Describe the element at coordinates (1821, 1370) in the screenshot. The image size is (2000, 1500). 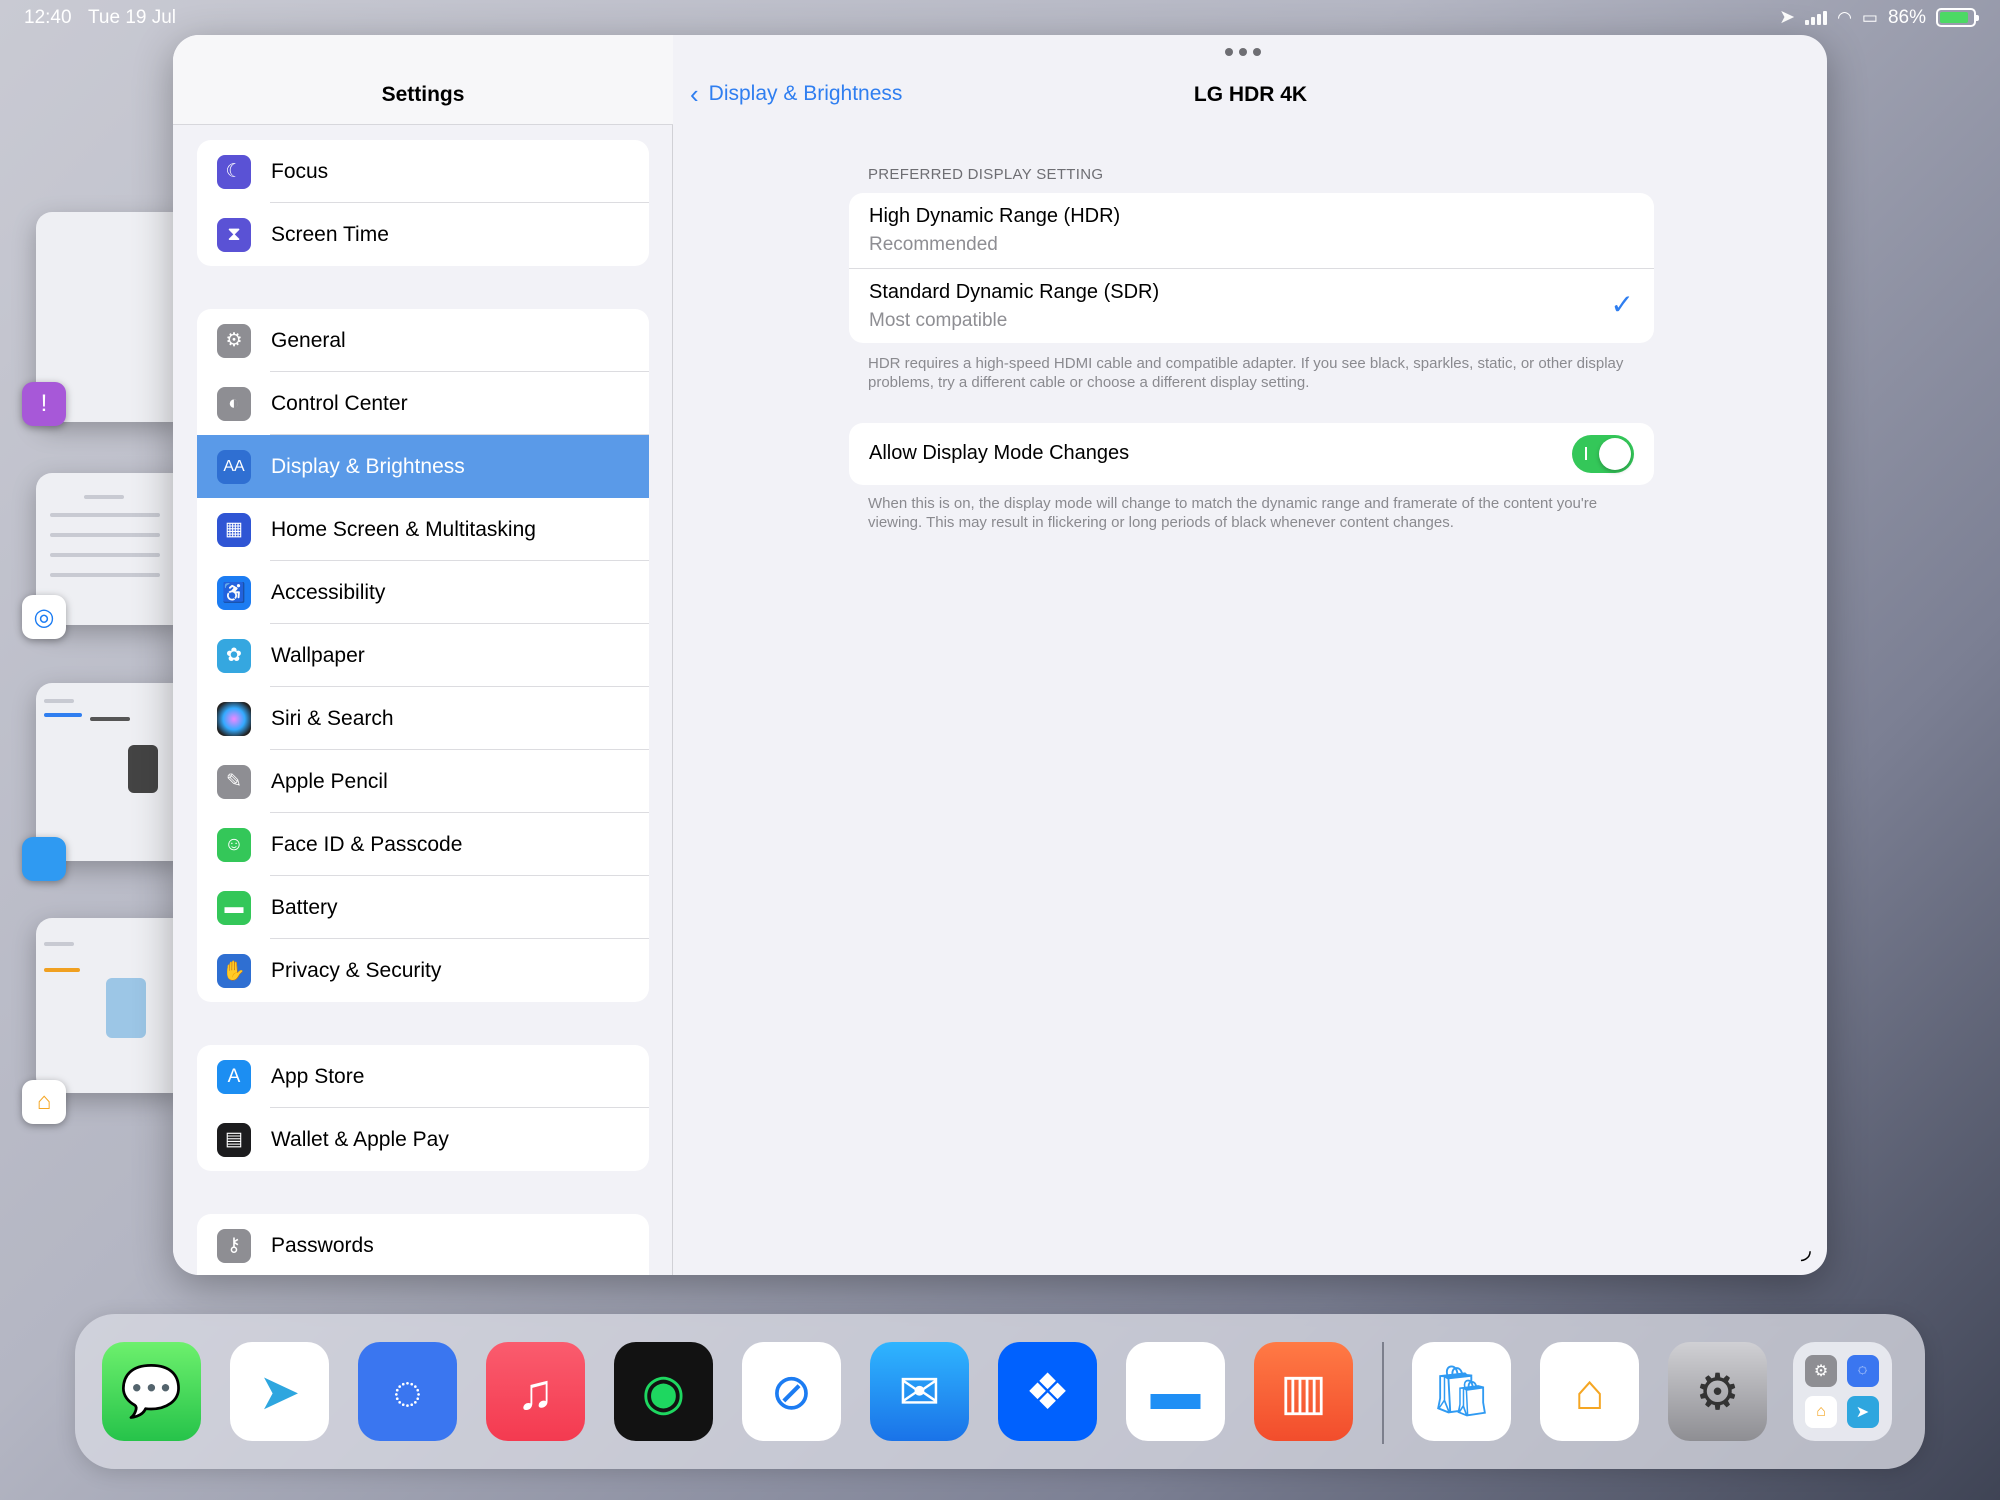
I see `settings-mini-icon: ⚙` at that location.